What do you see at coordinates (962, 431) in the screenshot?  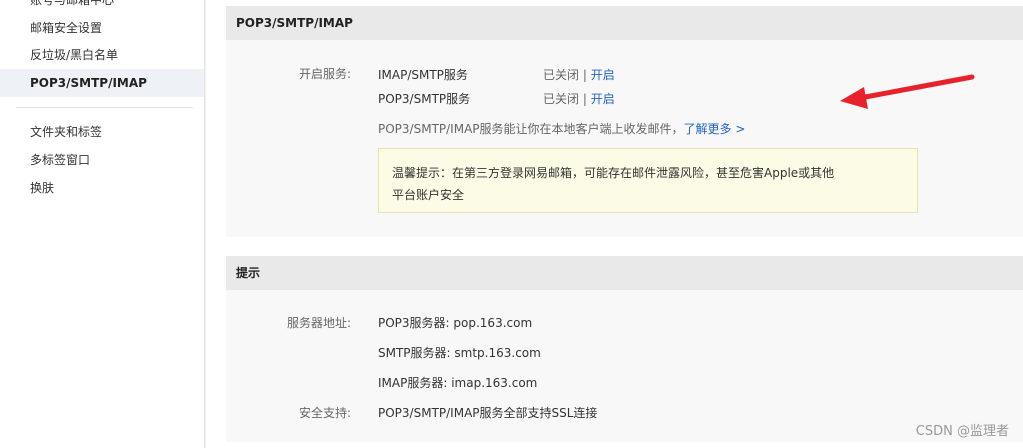 I see `watermark: CSDN @监理者` at bounding box center [962, 431].